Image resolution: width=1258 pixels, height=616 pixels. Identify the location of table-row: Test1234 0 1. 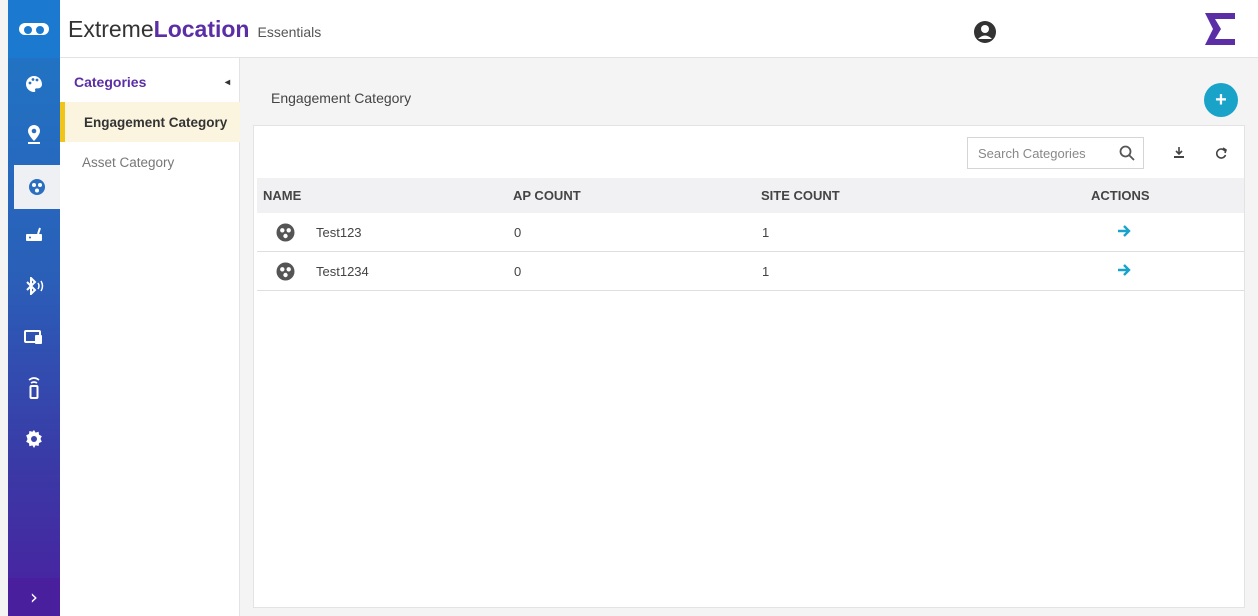
(750, 272).